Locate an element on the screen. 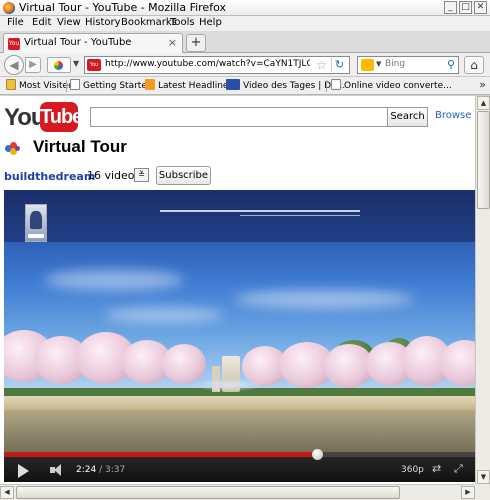 Image resolution: width=490 pixels, height=500 pixels. search-icon: ⚲ is located at coordinates (451, 64).